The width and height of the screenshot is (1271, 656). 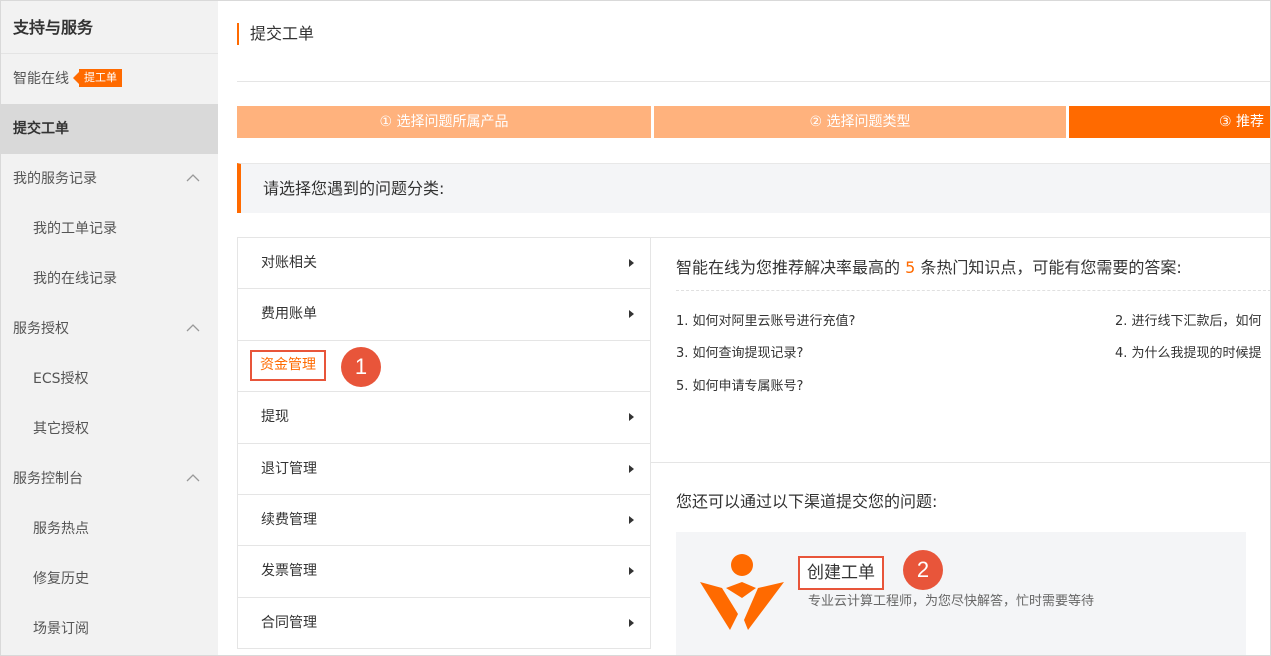 What do you see at coordinates (444, 521) in the screenshot?
I see `category-item: 续费管理` at bounding box center [444, 521].